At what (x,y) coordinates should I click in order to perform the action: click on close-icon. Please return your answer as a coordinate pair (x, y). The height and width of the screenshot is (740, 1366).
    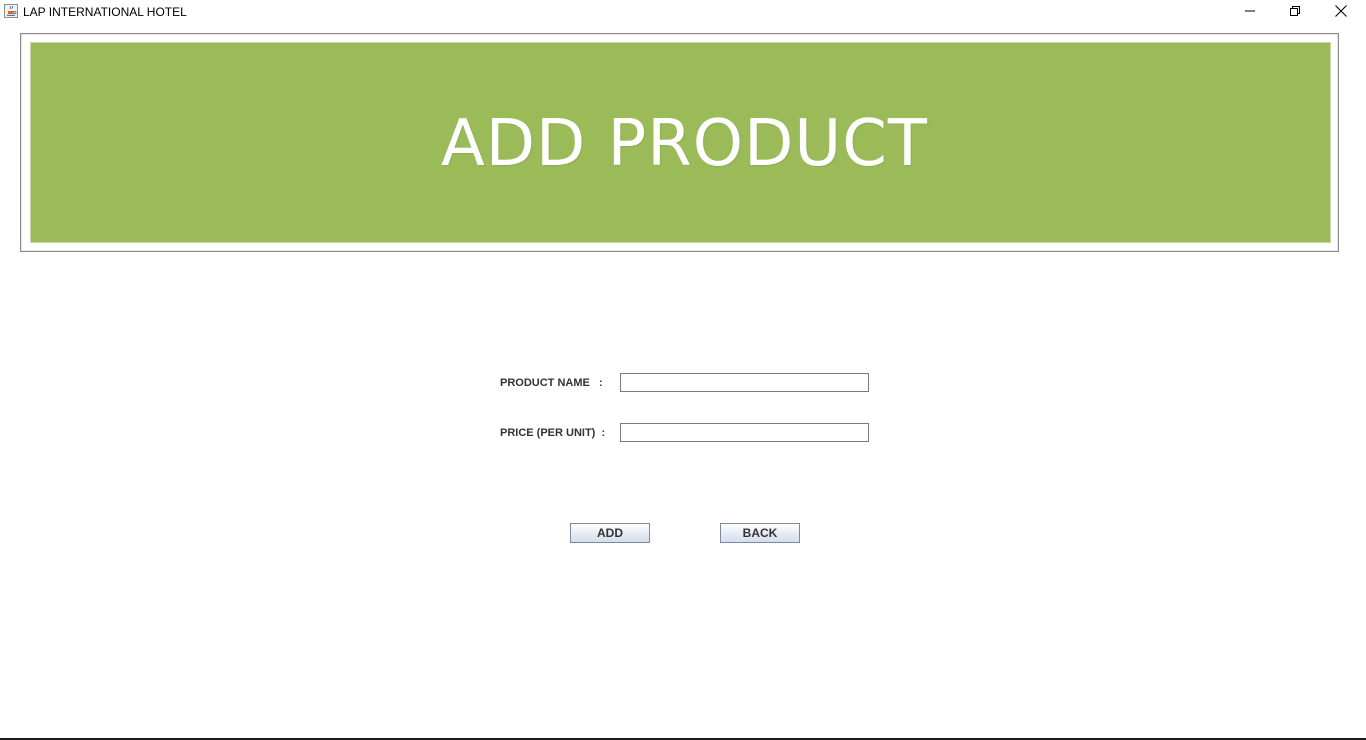
    Looking at the image, I should click on (1341, 11).